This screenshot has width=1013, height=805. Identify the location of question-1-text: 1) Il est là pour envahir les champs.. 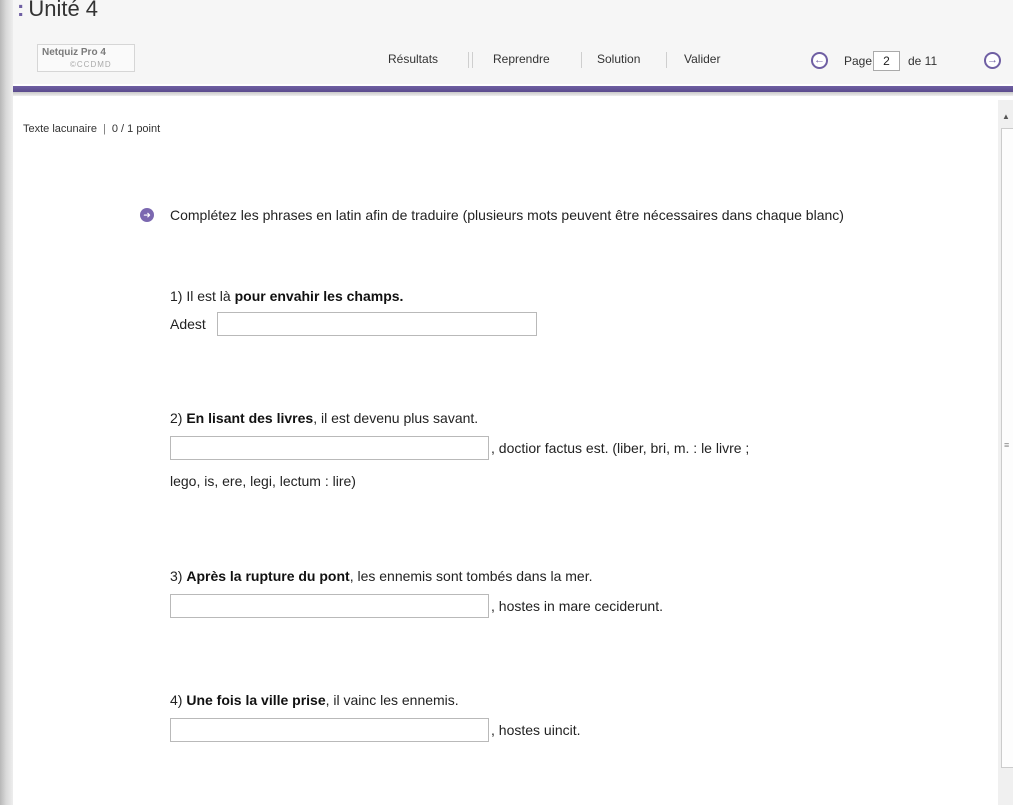
(286, 296).